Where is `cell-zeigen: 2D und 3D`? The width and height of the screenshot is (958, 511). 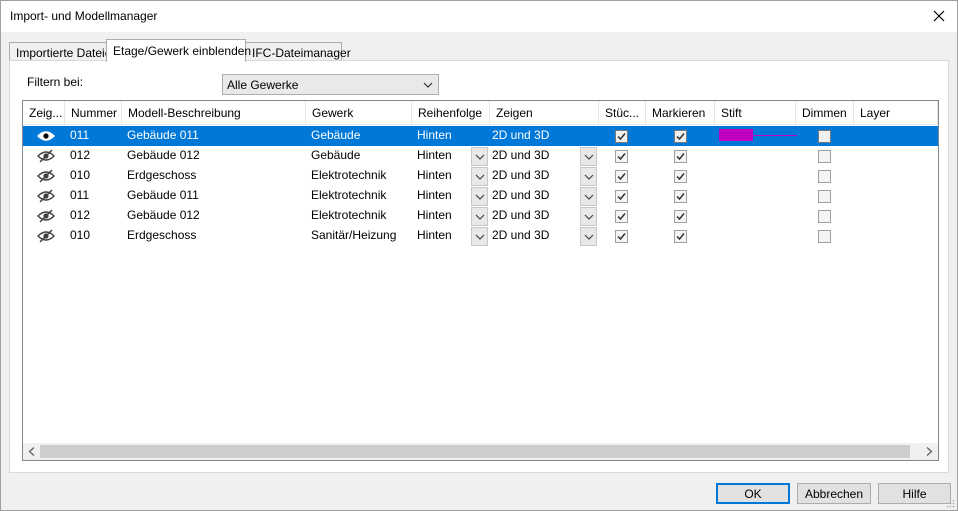 cell-zeigen: 2D und 3D is located at coordinates (541, 136).